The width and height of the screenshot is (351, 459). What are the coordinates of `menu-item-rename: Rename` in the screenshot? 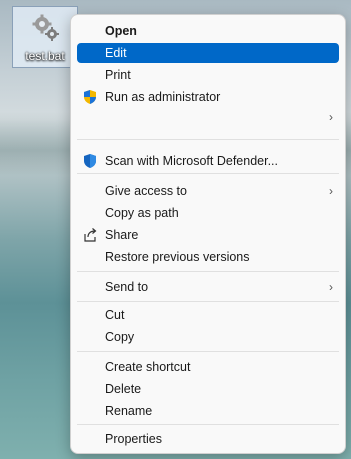 It's located at (208, 411).